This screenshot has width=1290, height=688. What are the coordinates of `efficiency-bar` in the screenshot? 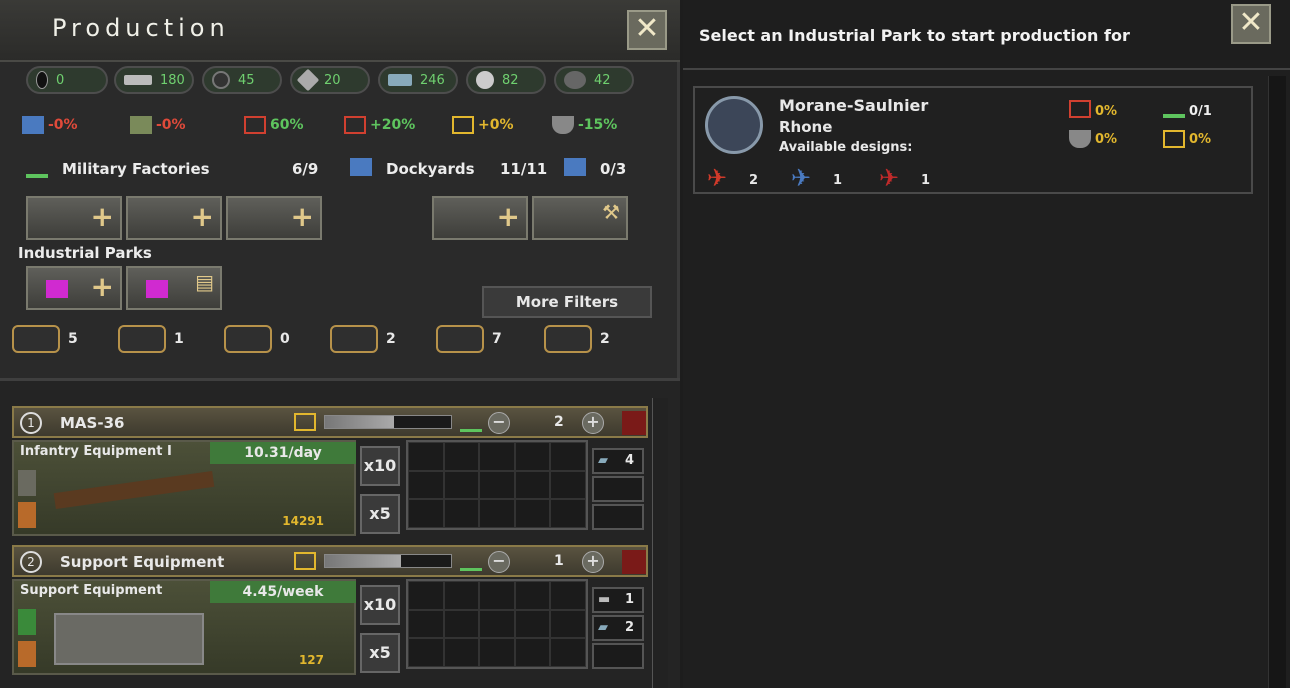 It's located at (388, 561).